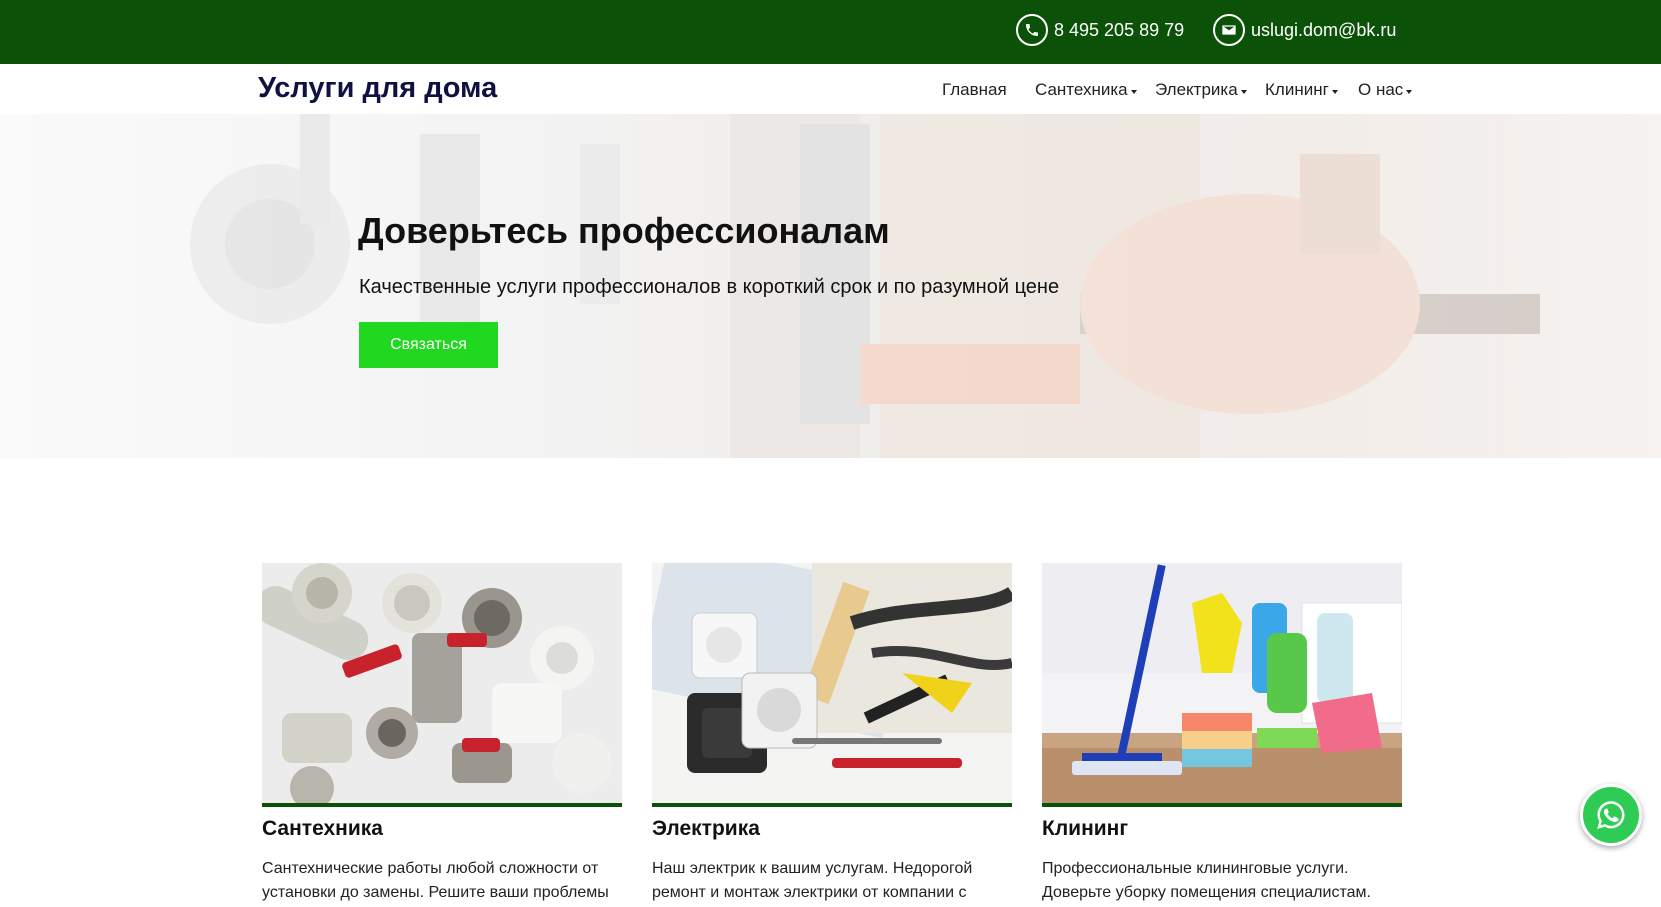 This screenshot has width=1661, height=907. What do you see at coordinates (1119, 30) in the screenshot?
I see `phone-number: 8 495 205 89 79` at bounding box center [1119, 30].